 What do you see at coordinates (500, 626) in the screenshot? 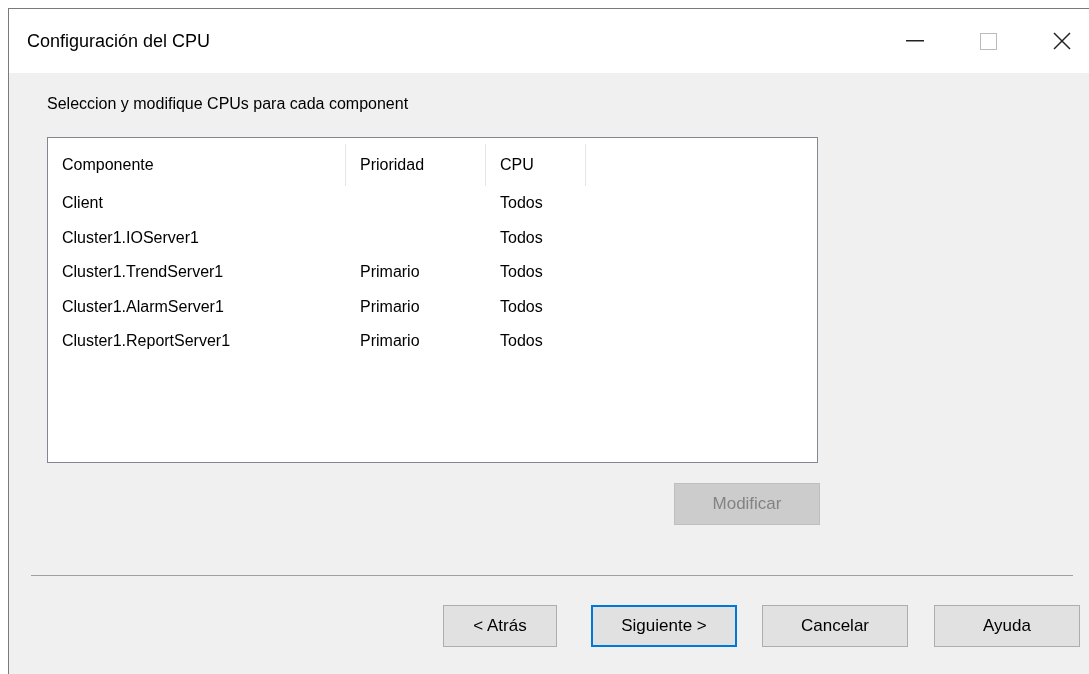
I see `dialog-button: < Atrás` at bounding box center [500, 626].